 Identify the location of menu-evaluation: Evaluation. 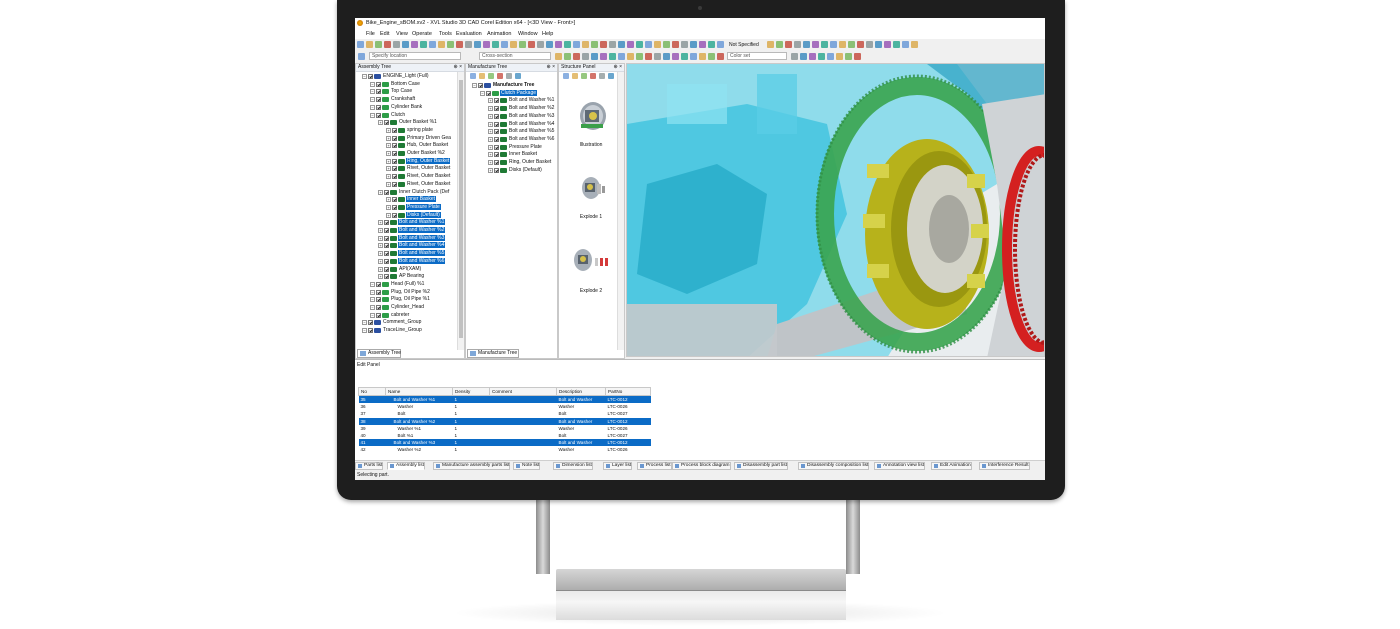
(469, 34).